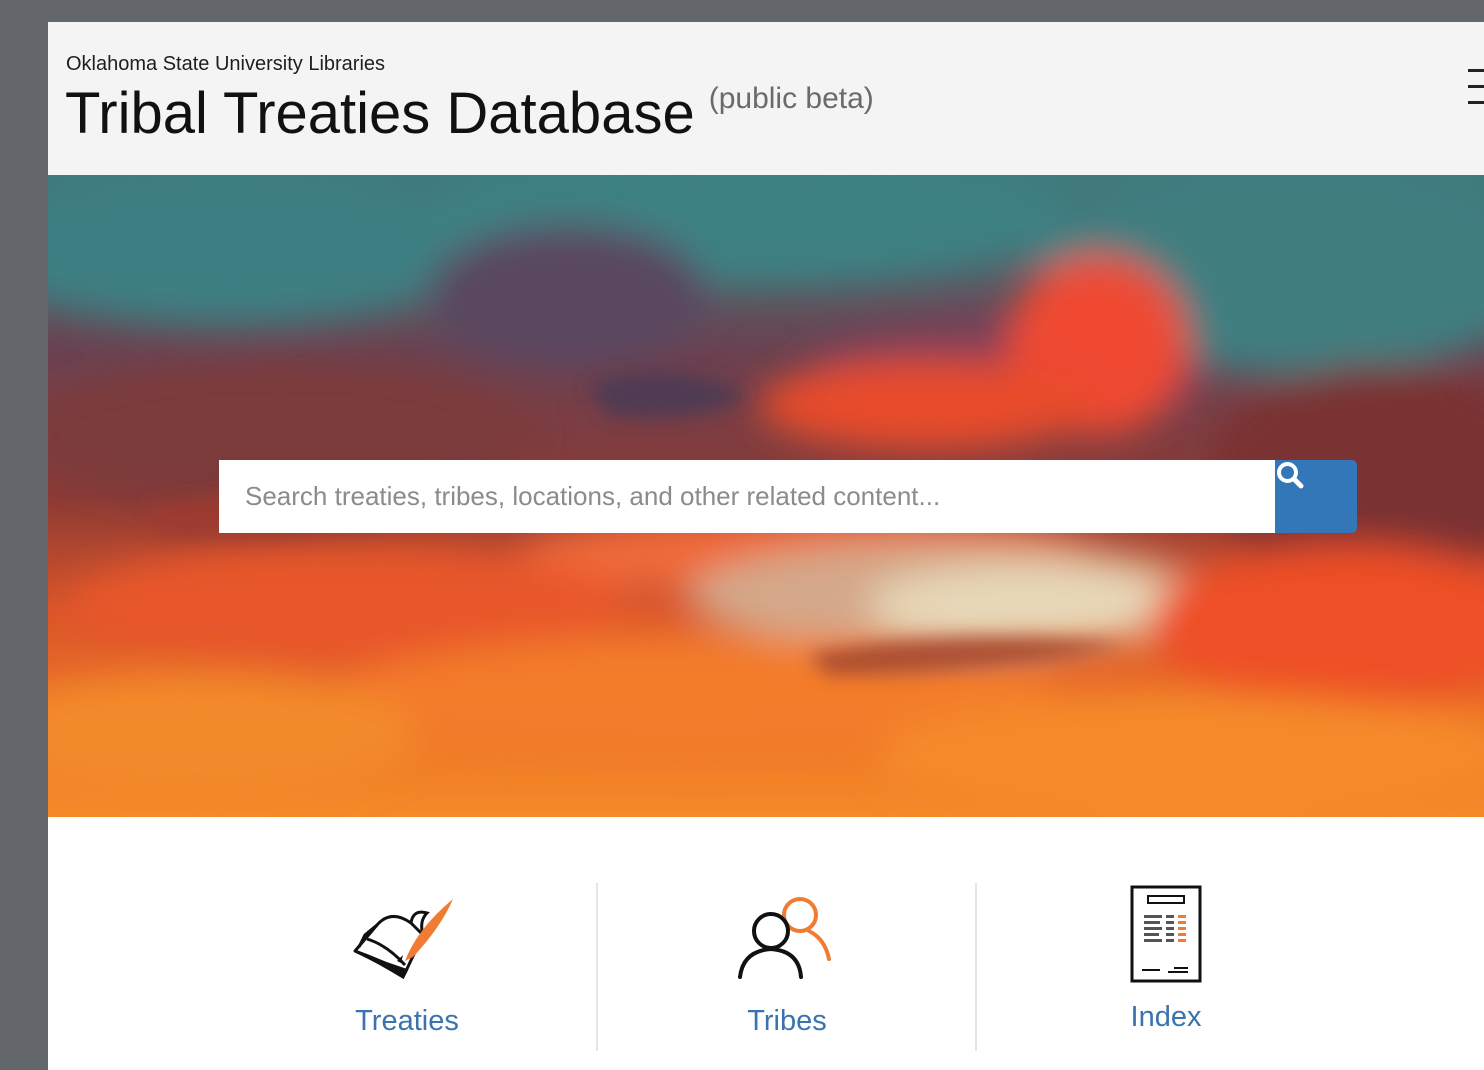 This screenshot has width=1484, height=1070. I want to click on search-input, so click(747, 496).